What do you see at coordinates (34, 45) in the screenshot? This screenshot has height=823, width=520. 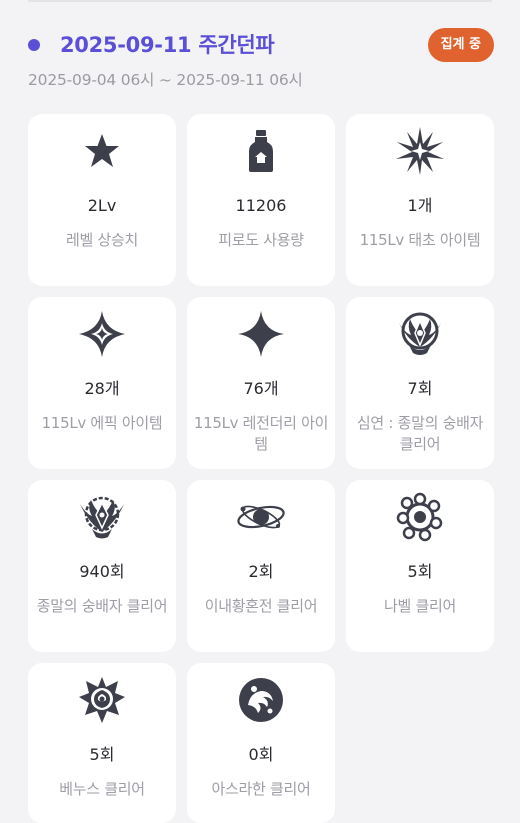 I see `title-dot` at bounding box center [34, 45].